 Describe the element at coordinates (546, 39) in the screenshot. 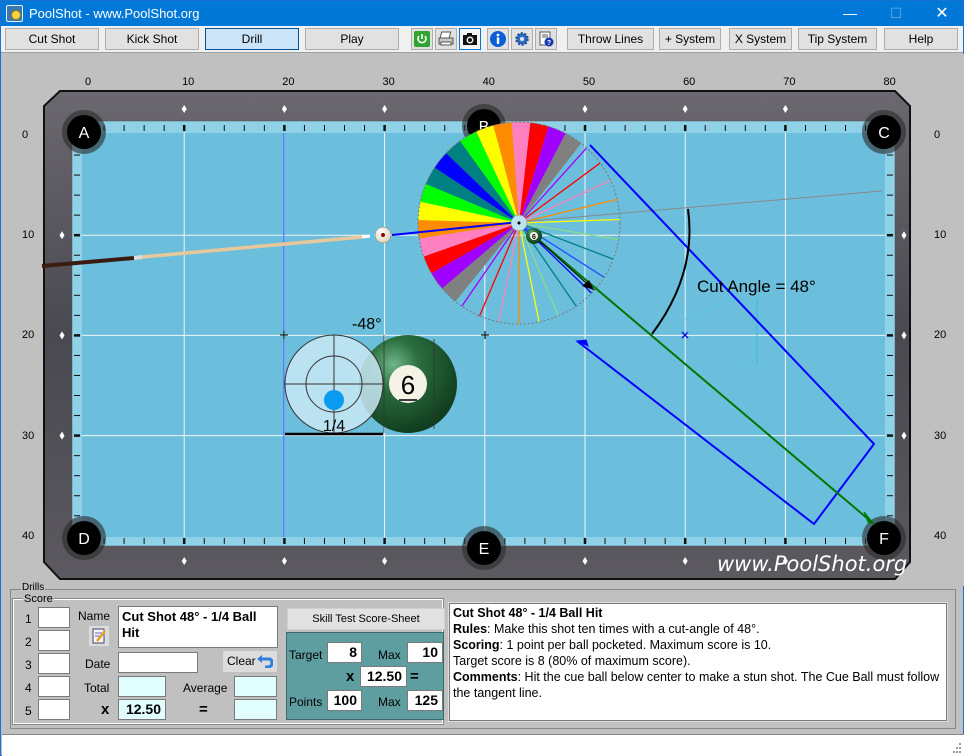

I see `help-document-button: ?` at that location.